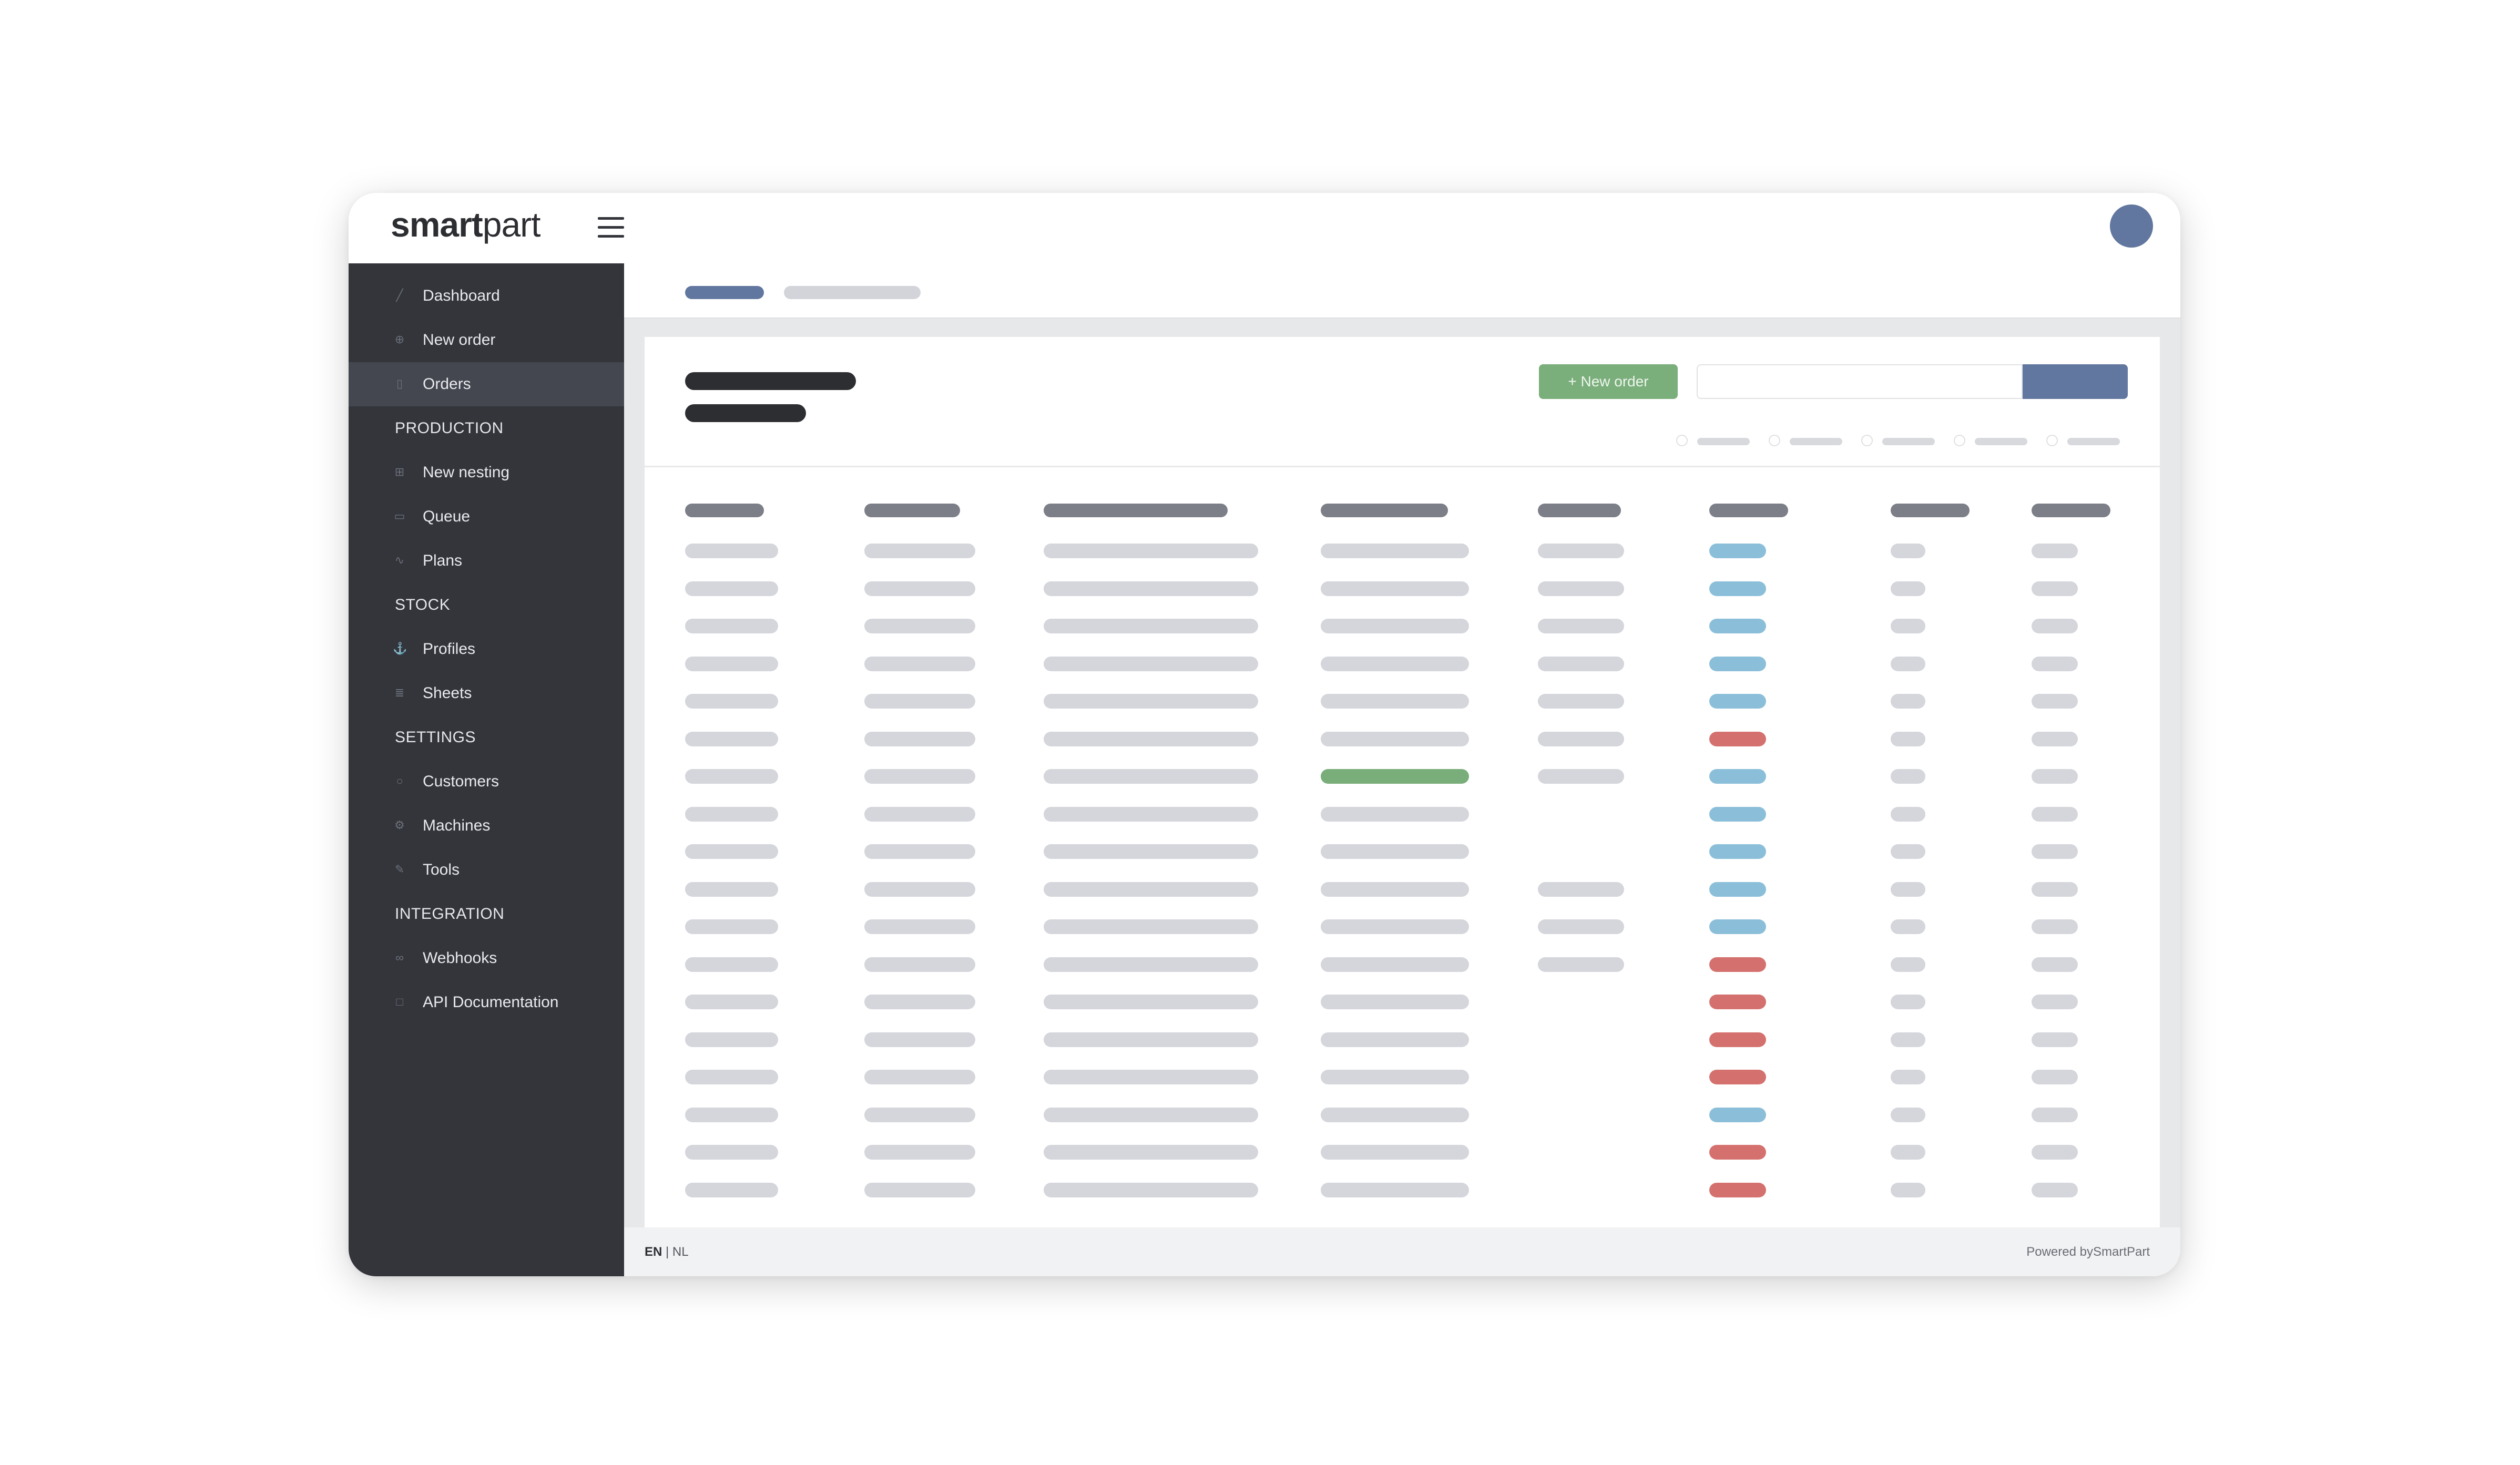 The height and width of the screenshot is (1465, 2520). Describe the element at coordinates (486, 472) in the screenshot. I see `sidebar-item-new-nesting: ⊞ New nesting` at that location.